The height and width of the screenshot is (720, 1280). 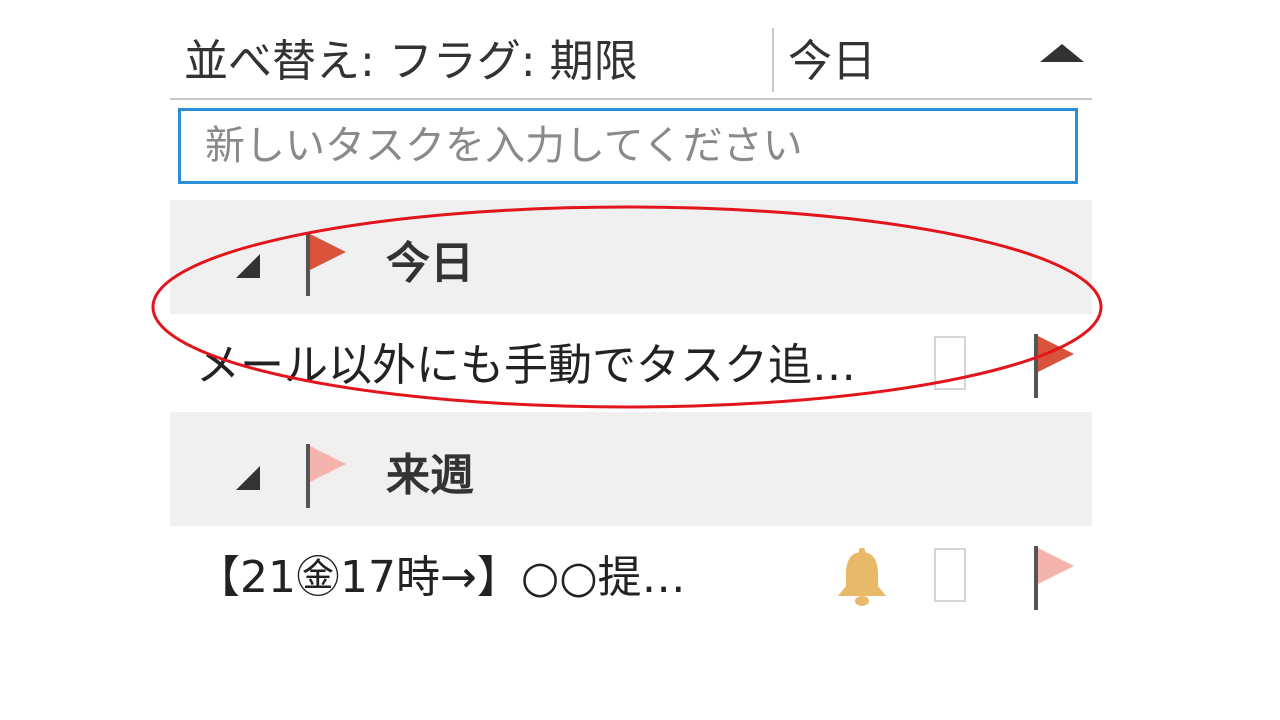 I want to click on new-task-input, so click(x=628, y=146).